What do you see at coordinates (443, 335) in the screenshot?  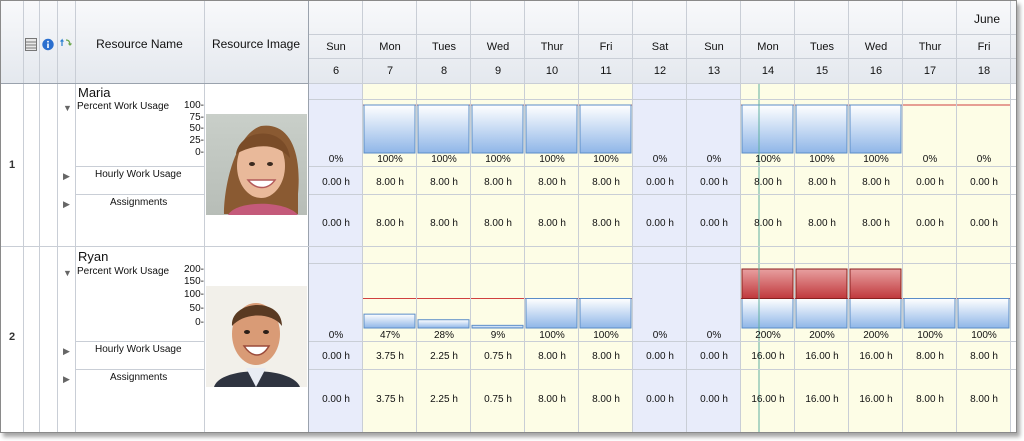 I see `percent-value: 28%` at bounding box center [443, 335].